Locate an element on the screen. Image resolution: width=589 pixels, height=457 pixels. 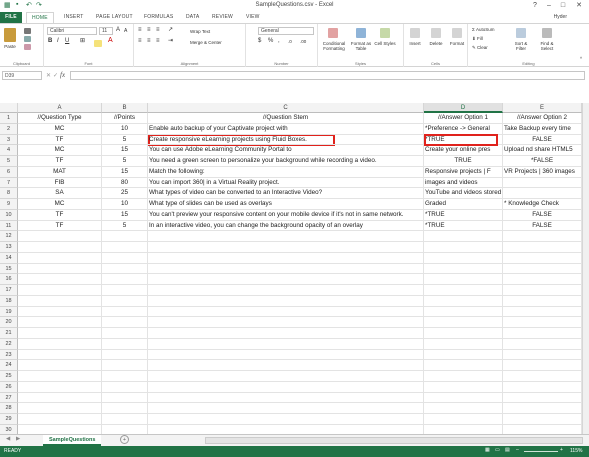
row-header: 5 is located at coordinates (9, 161).